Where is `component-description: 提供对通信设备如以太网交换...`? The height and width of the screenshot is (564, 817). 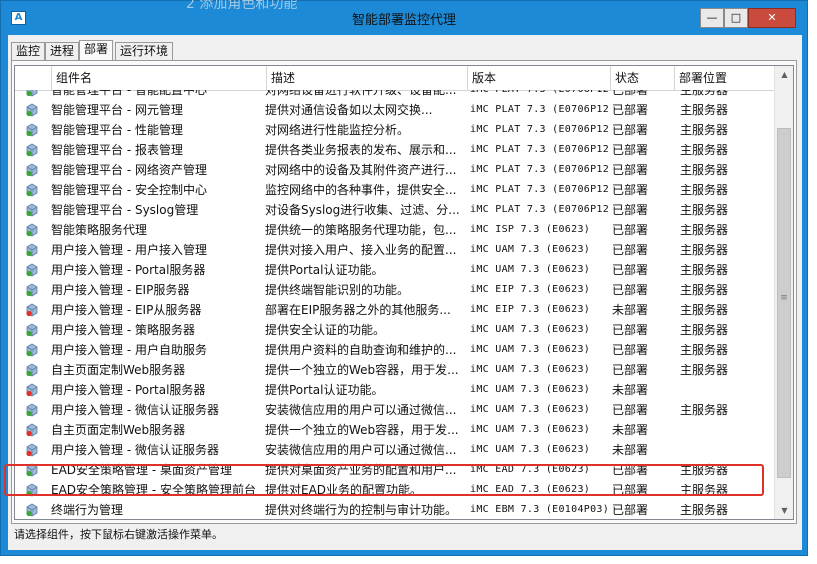 component-description: 提供对通信设备如以太网交换... is located at coordinates (349, 110).